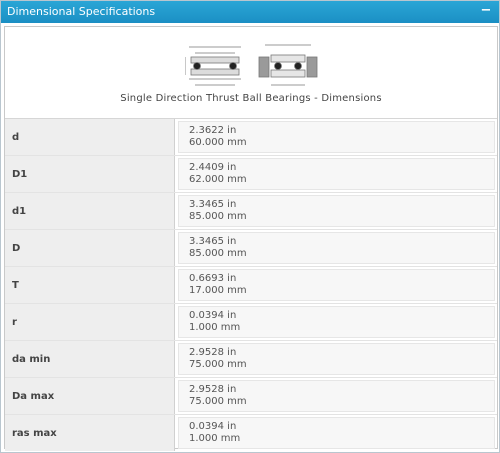  I want to click on value-inches: 2.3622 in, so click(213, 130).